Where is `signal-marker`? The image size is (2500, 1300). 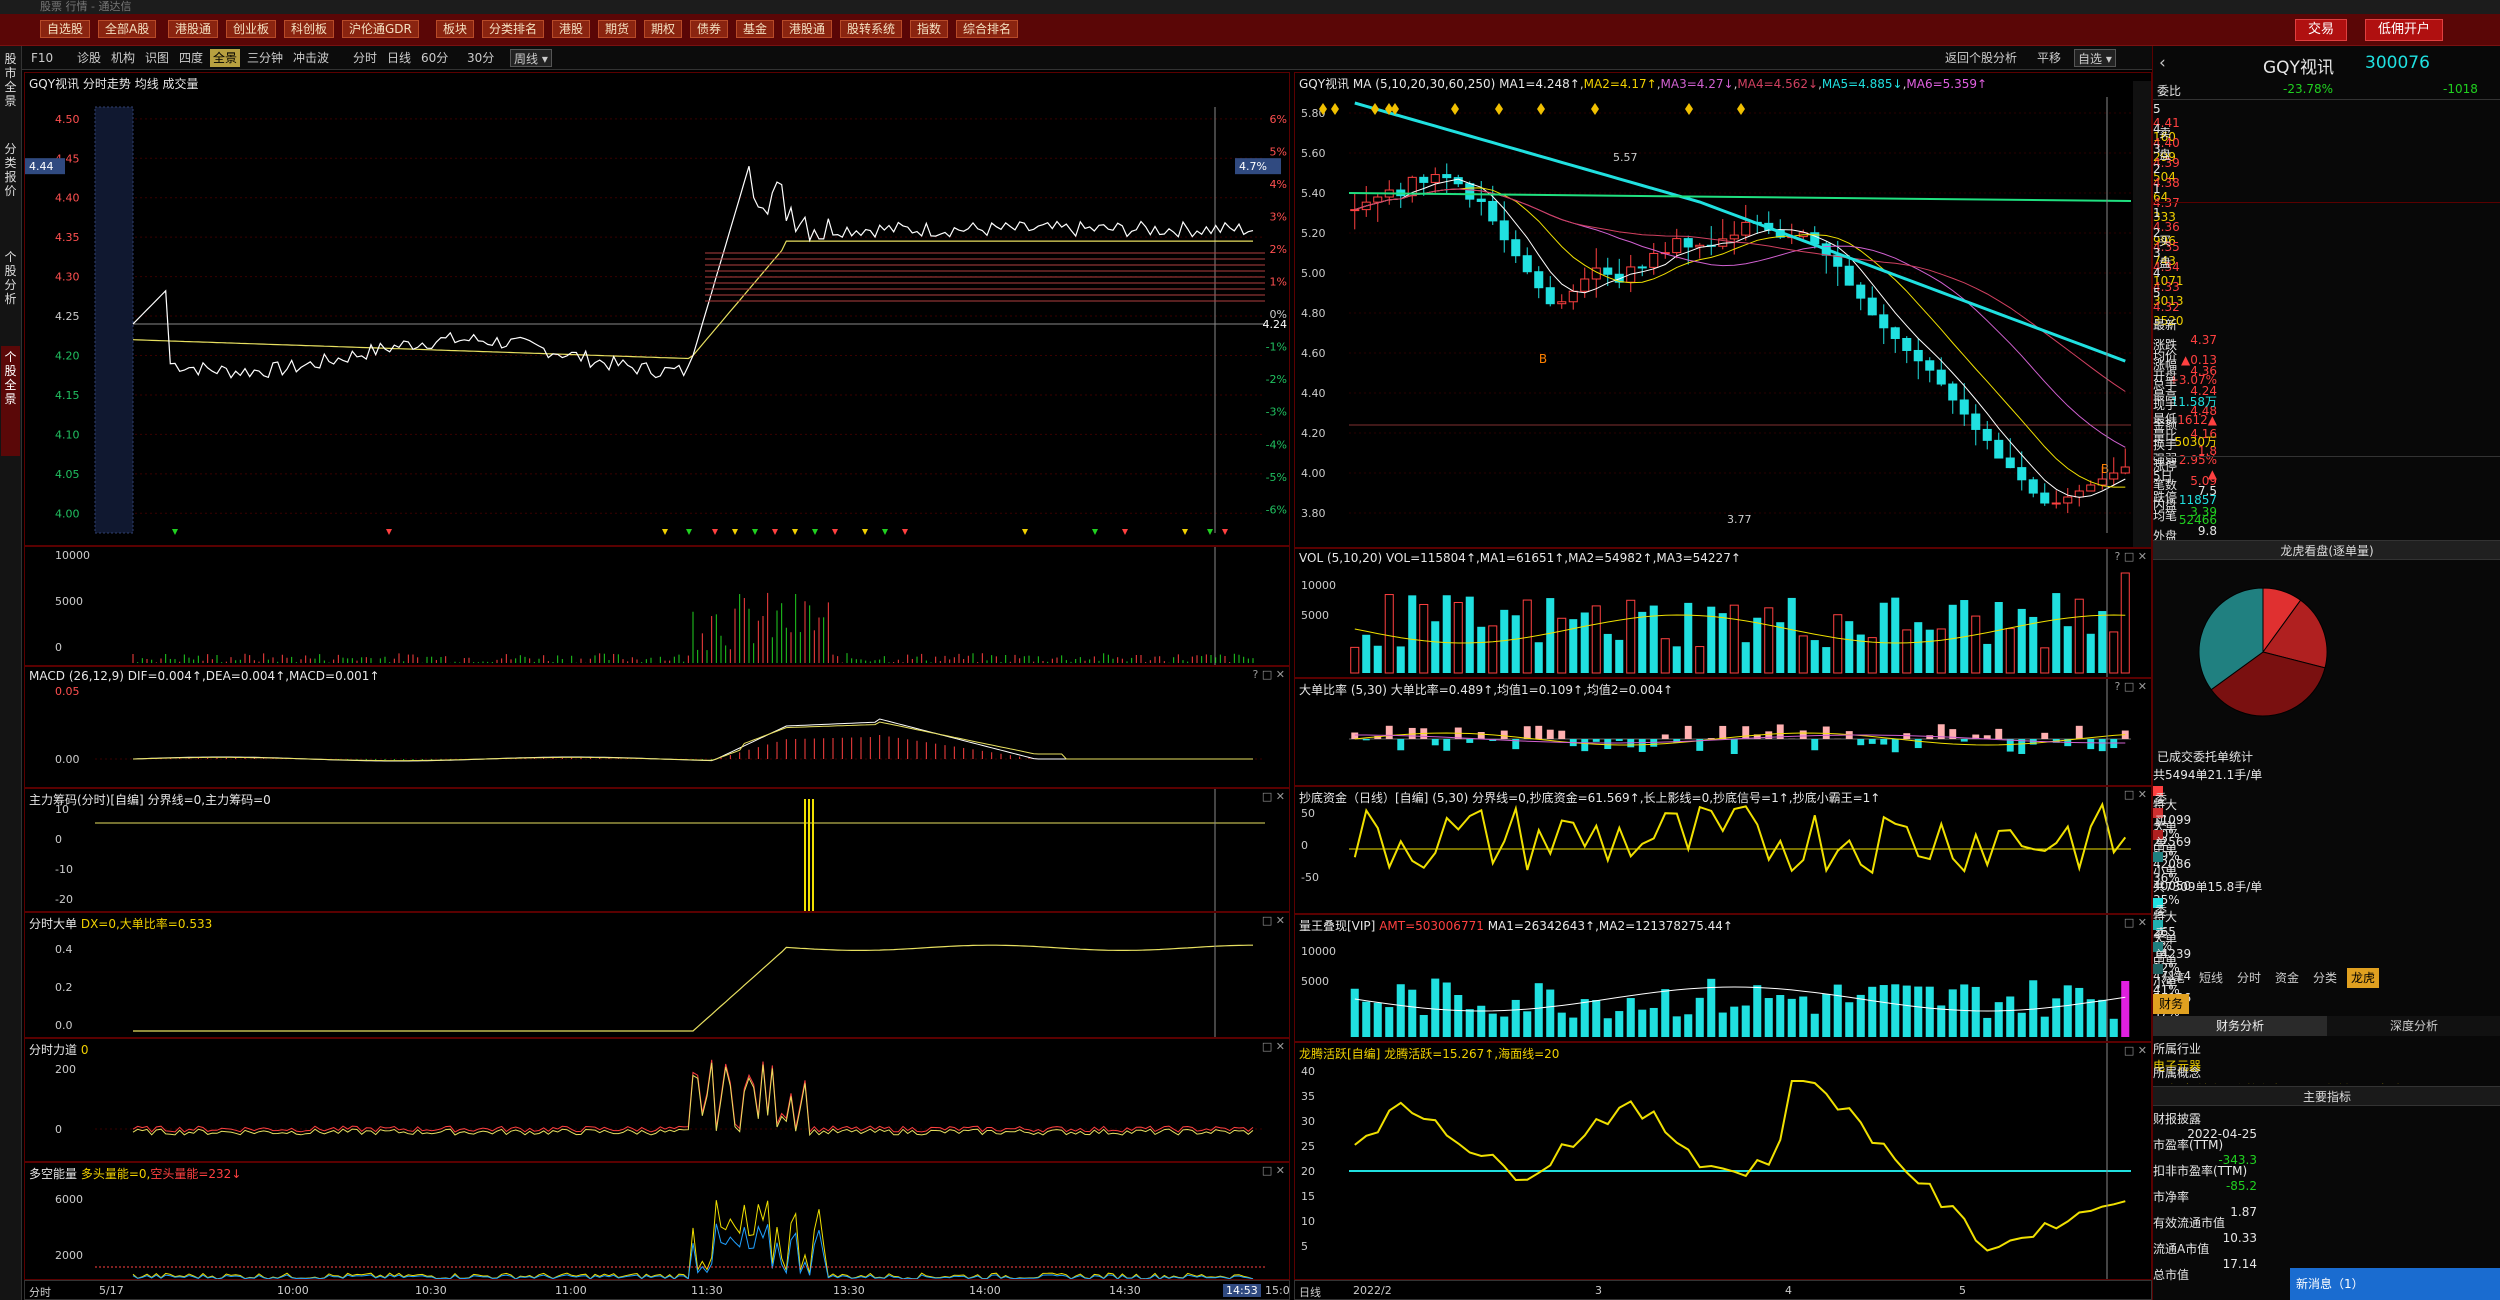
signal-marker is located at coordinates (885, 532).